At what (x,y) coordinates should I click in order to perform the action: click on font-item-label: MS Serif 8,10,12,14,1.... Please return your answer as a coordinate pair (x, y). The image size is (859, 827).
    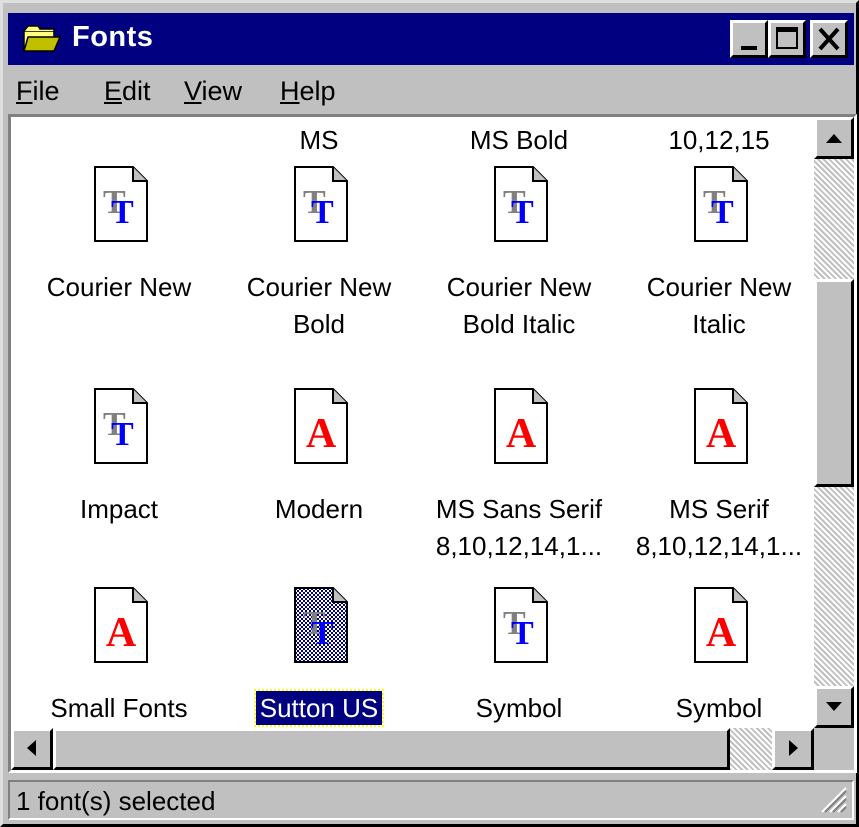
    Looking at the image, I should click on (716, 528).